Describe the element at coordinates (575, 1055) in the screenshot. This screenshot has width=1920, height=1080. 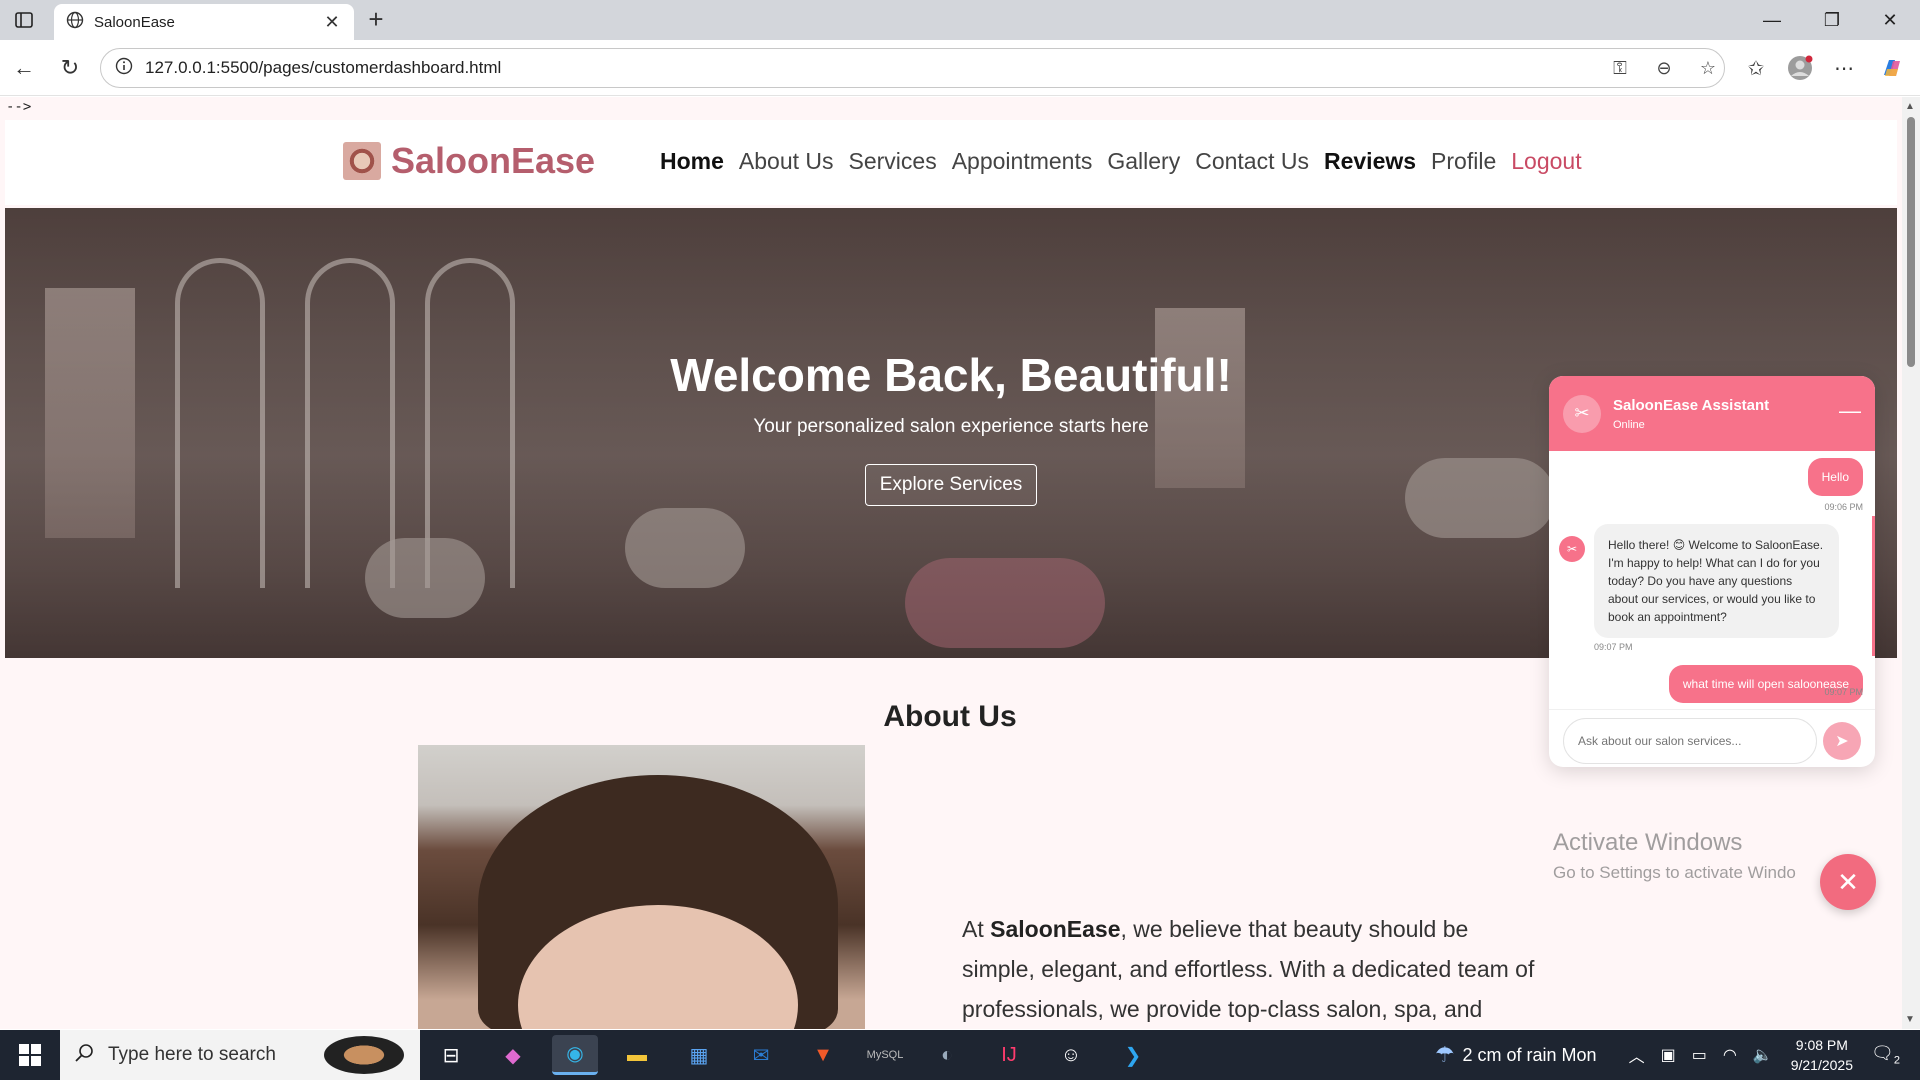
I see `edge-icon: ◉` at that location.